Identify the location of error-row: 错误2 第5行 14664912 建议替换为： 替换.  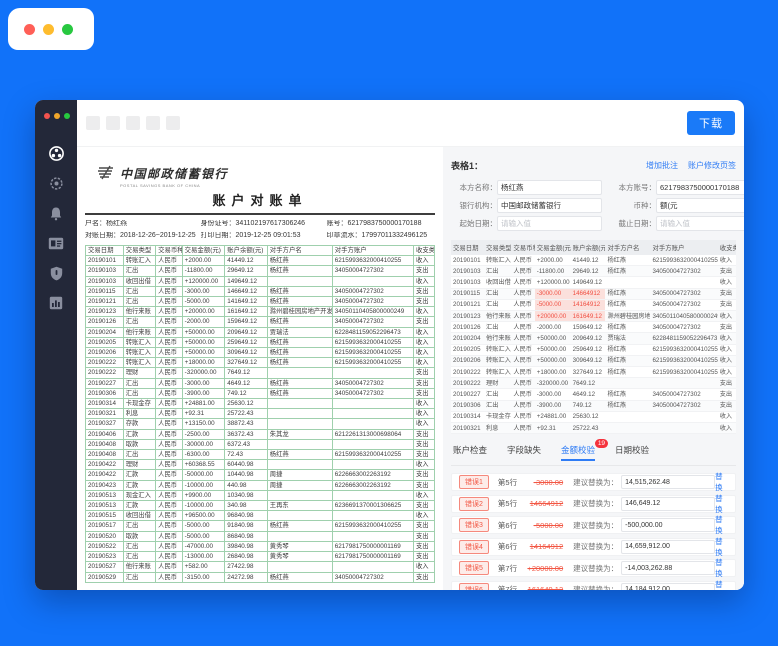
(593, 504).